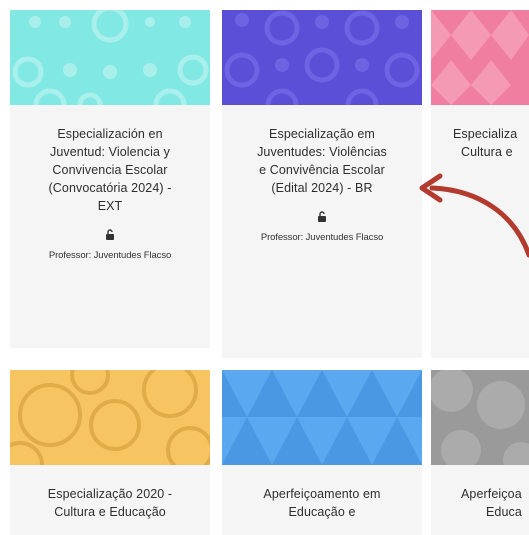 The height and width of the screenshot is (535, 529). I want to click on course-title-6: Aperfeiçoa Educa, so click(480, 503).